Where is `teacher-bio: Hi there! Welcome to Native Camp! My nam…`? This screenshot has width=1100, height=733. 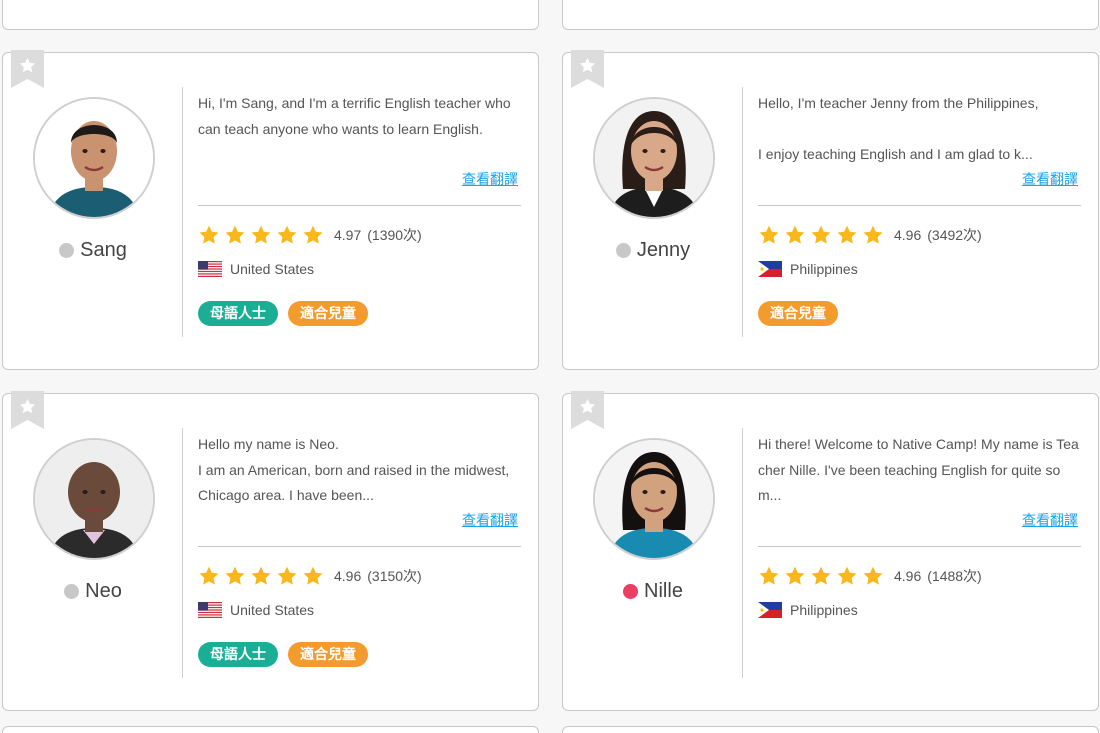
teacher-bio: Hi there! Welcome to Native Camp! My nam… is located at coordinates (918, 469).